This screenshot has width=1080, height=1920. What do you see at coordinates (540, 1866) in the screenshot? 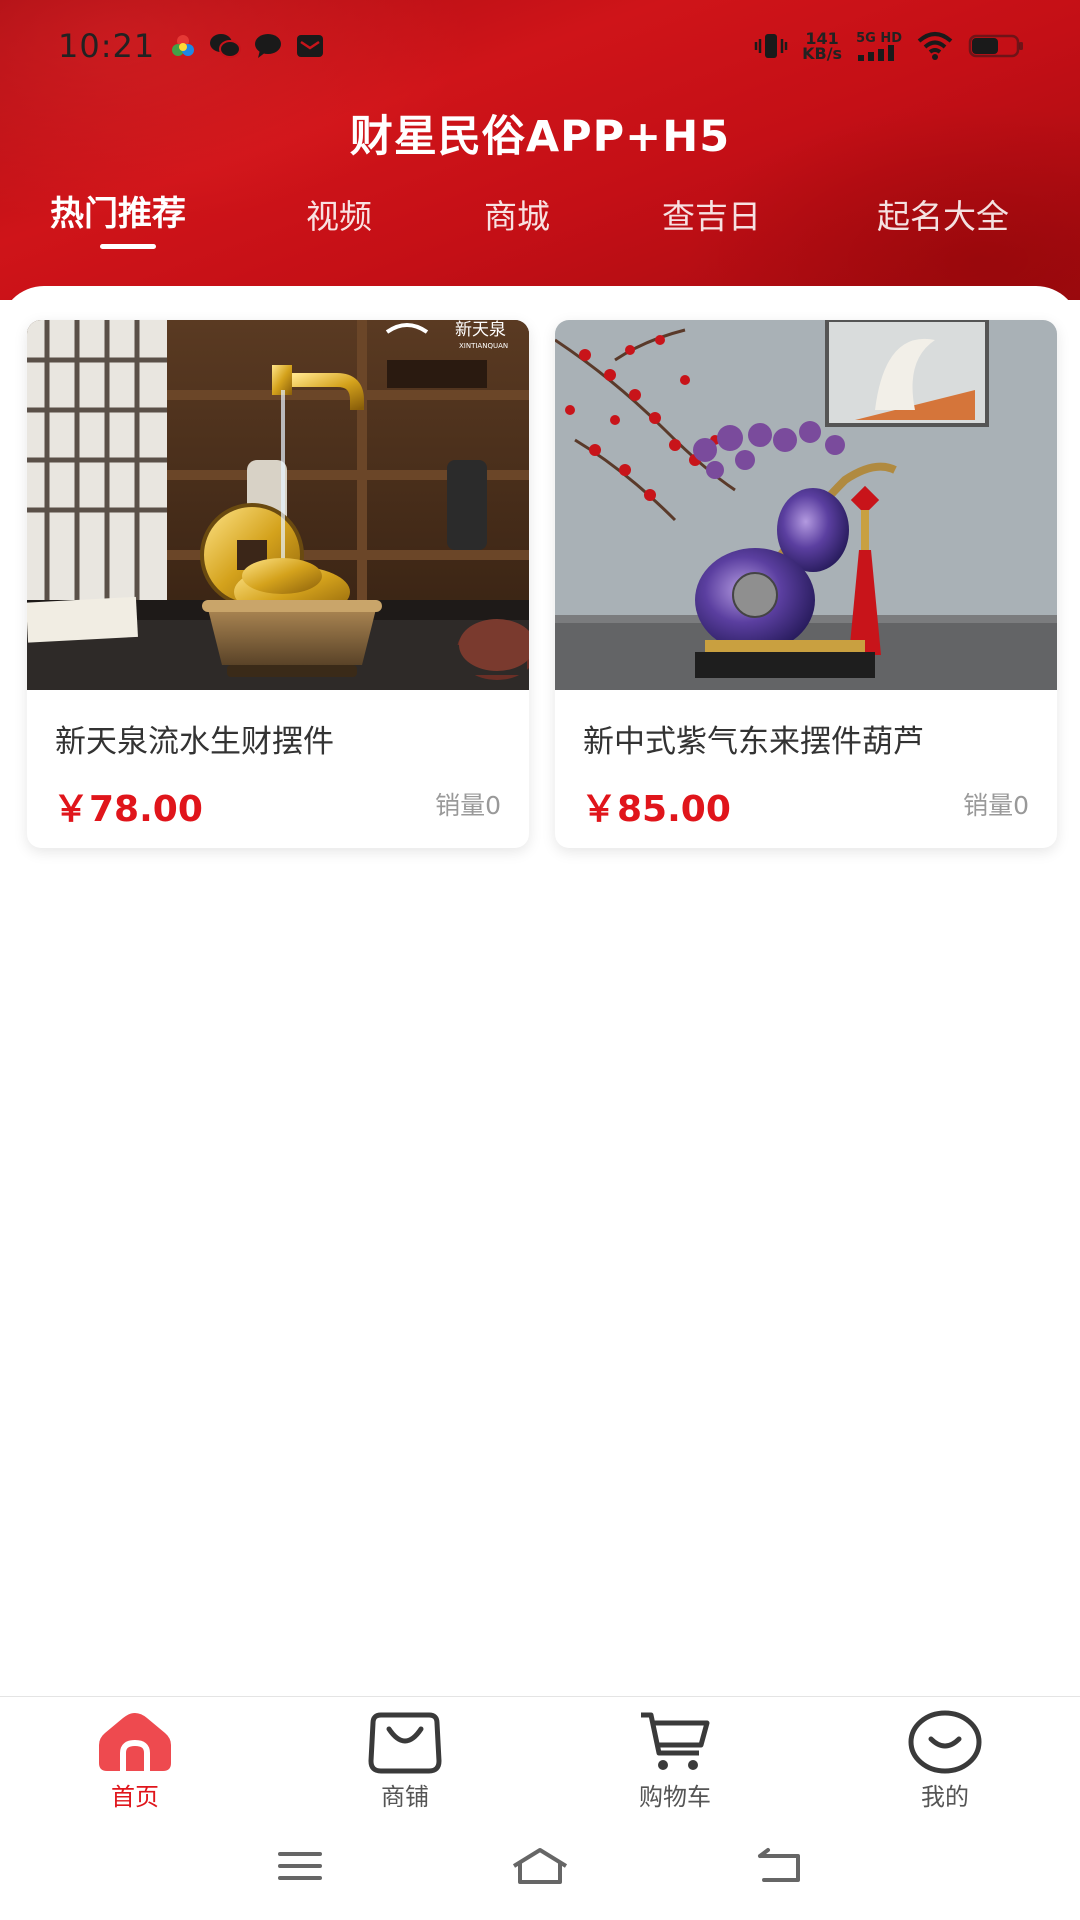
I see `system-home-icon` at bounding box center [540, 1866].